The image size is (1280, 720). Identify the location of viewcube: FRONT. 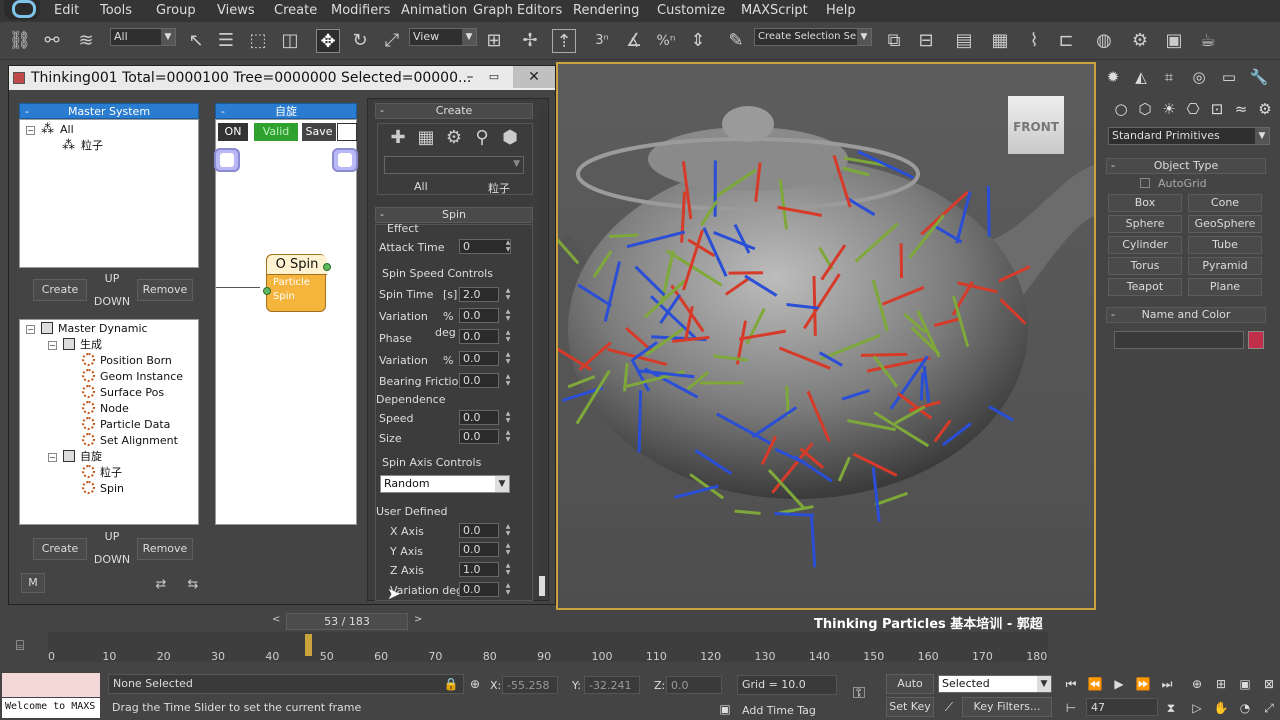
(1036, 125).